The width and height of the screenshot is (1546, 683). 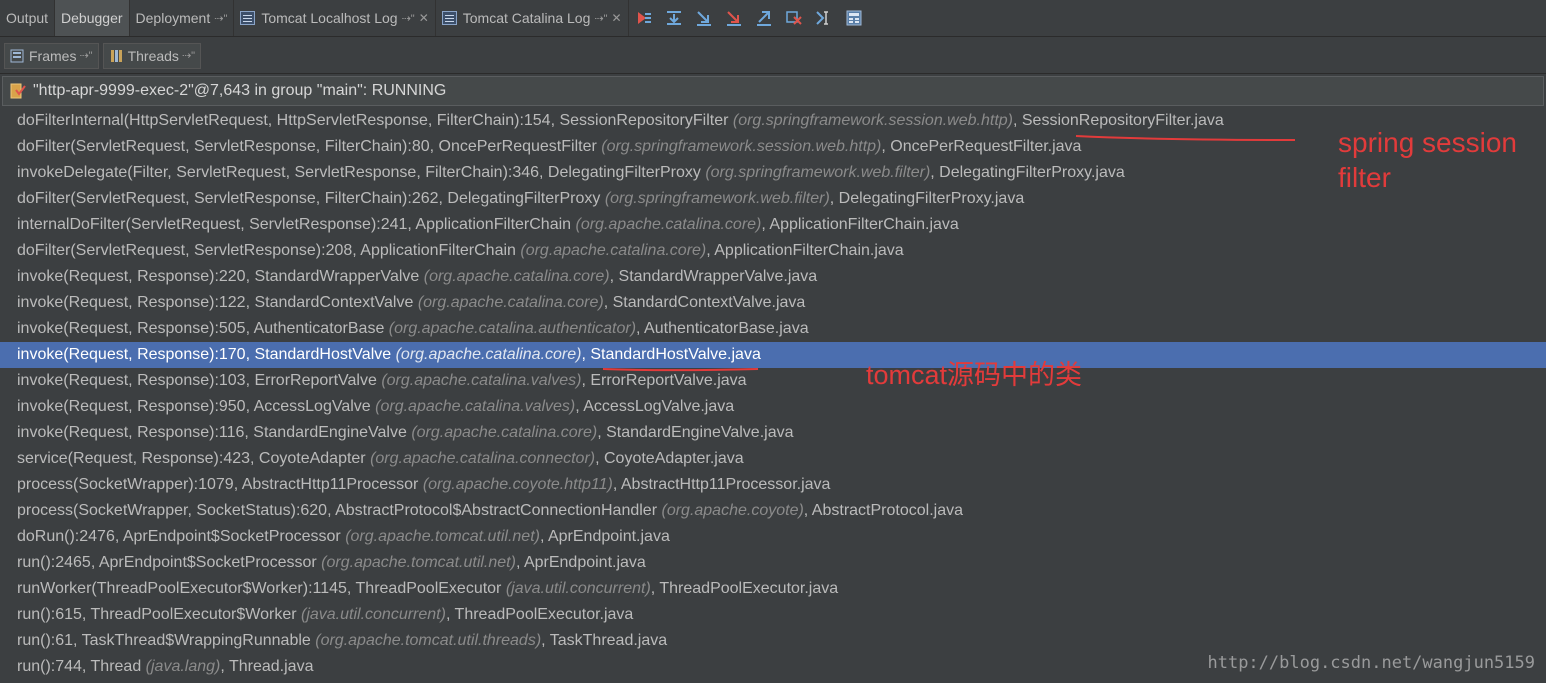 I want to click on step-over-button, so click(x=674, y=18).